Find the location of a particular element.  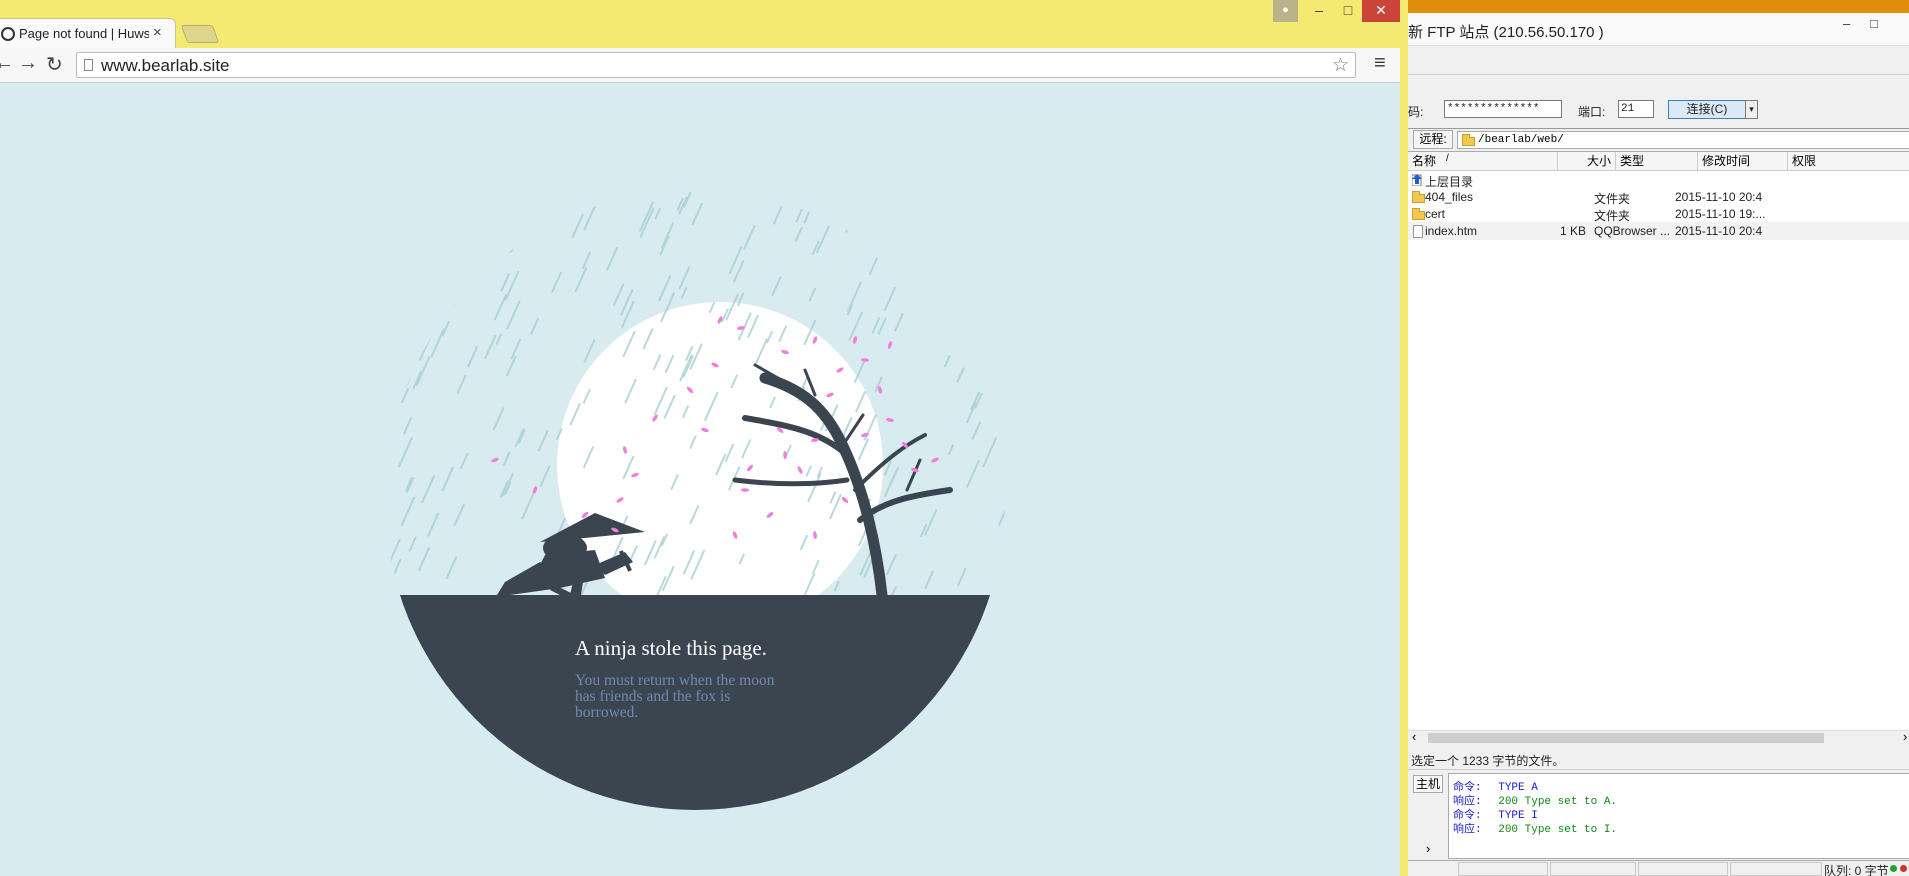

column-modified: 修改时间 is located at coordinates (1743, 161).